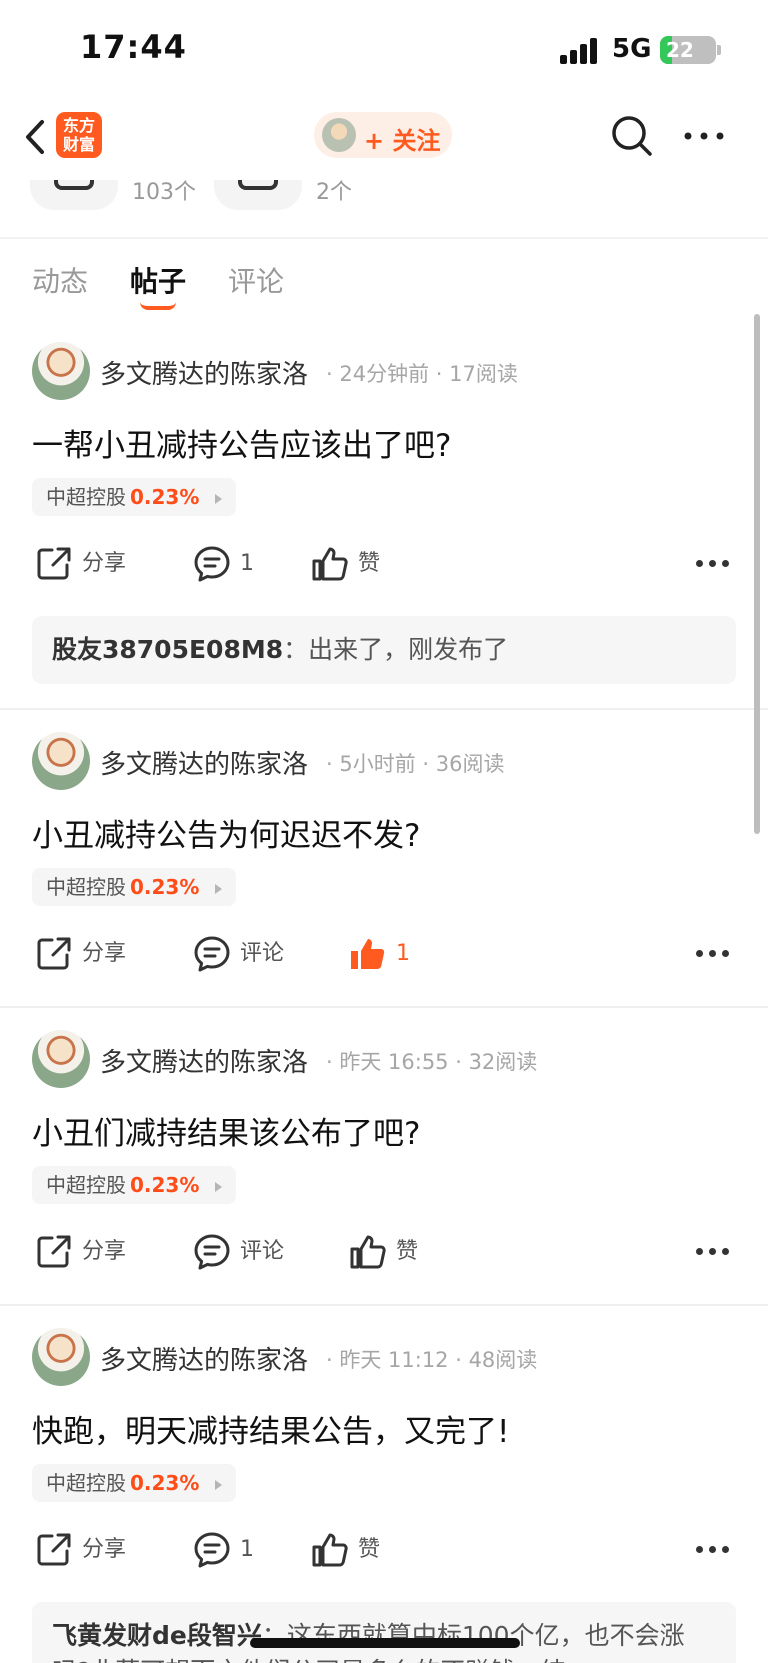 This screenshot has width=768, height=1663. Describe the element at coordinates (719, 50) in the screenshot. I see `battery-tip` at that location.